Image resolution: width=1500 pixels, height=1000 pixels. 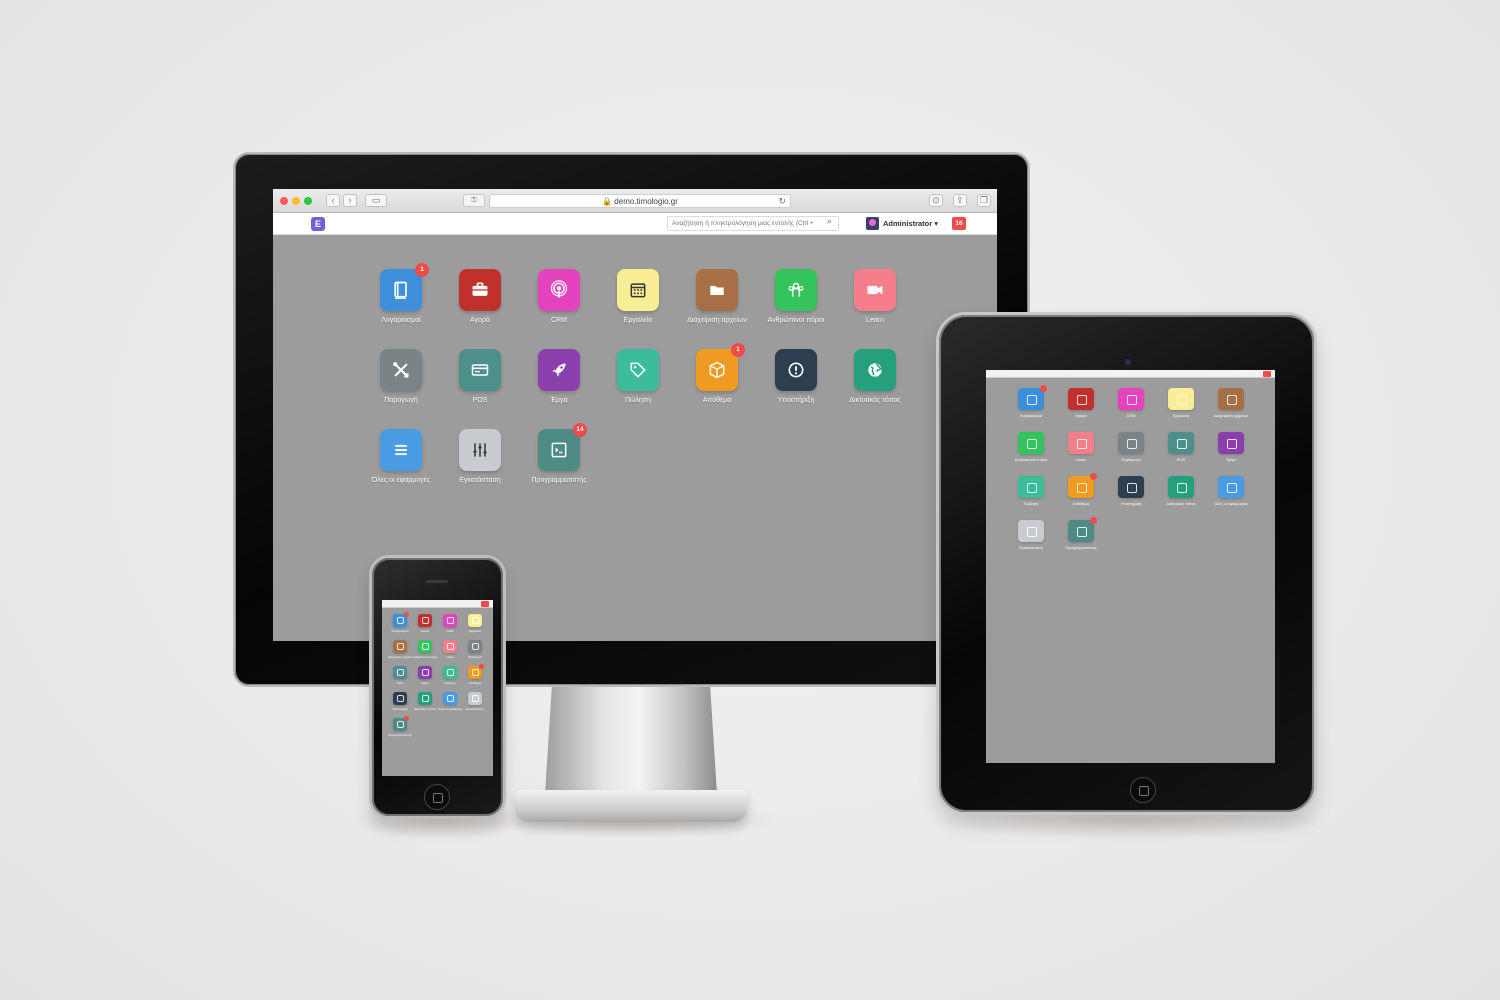 I want to click on phone-app-support: Υποστήριξη, so click(x=400, y=701).